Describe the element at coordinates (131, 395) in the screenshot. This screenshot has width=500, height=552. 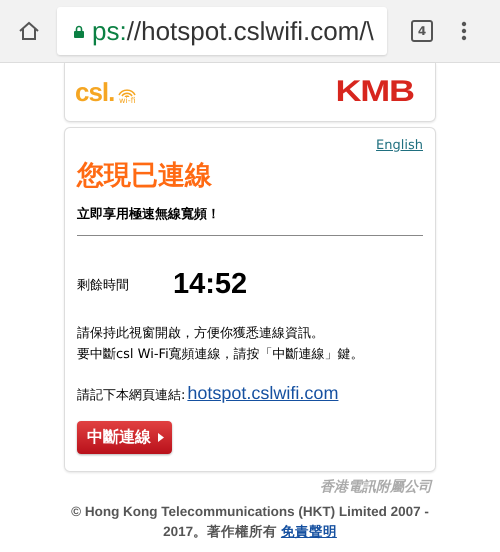
I see `bookmark-label: 請記下本網頁連結:` at that location.